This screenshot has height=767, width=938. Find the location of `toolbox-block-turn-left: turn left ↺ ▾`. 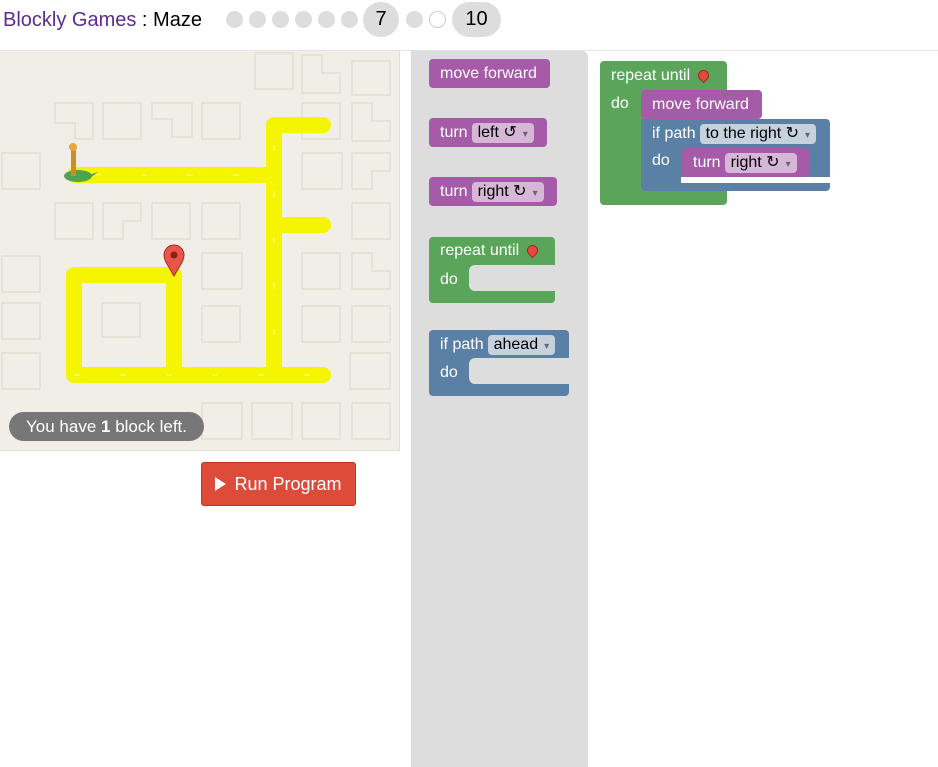

toolbox-block-turn-left: turn left ↺ ▾ is located at coordinates (488, 132).